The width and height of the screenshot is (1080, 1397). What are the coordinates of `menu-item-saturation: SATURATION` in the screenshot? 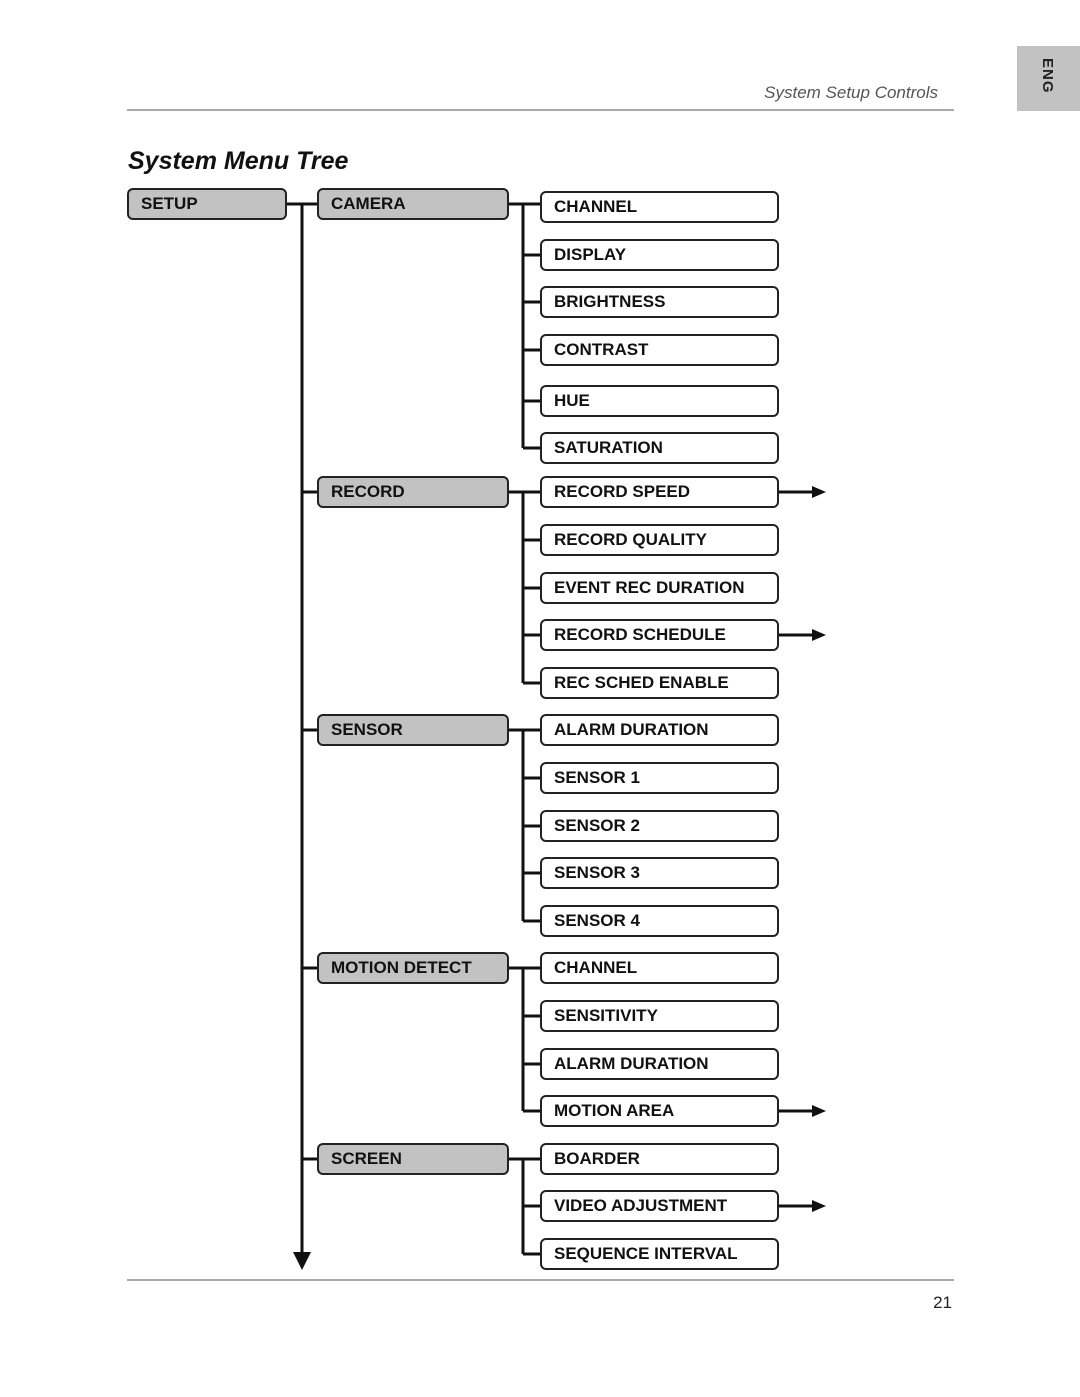 It's located at (659, 448).